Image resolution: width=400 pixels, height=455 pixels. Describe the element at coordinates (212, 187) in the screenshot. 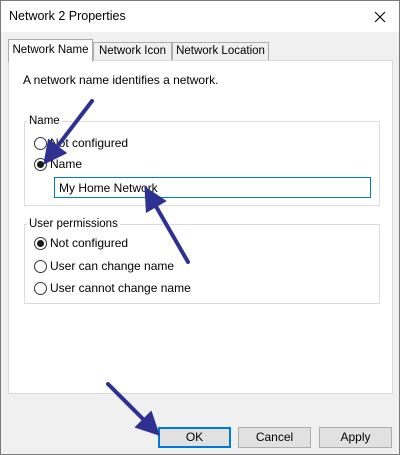

I see `network-name-input` at that location.